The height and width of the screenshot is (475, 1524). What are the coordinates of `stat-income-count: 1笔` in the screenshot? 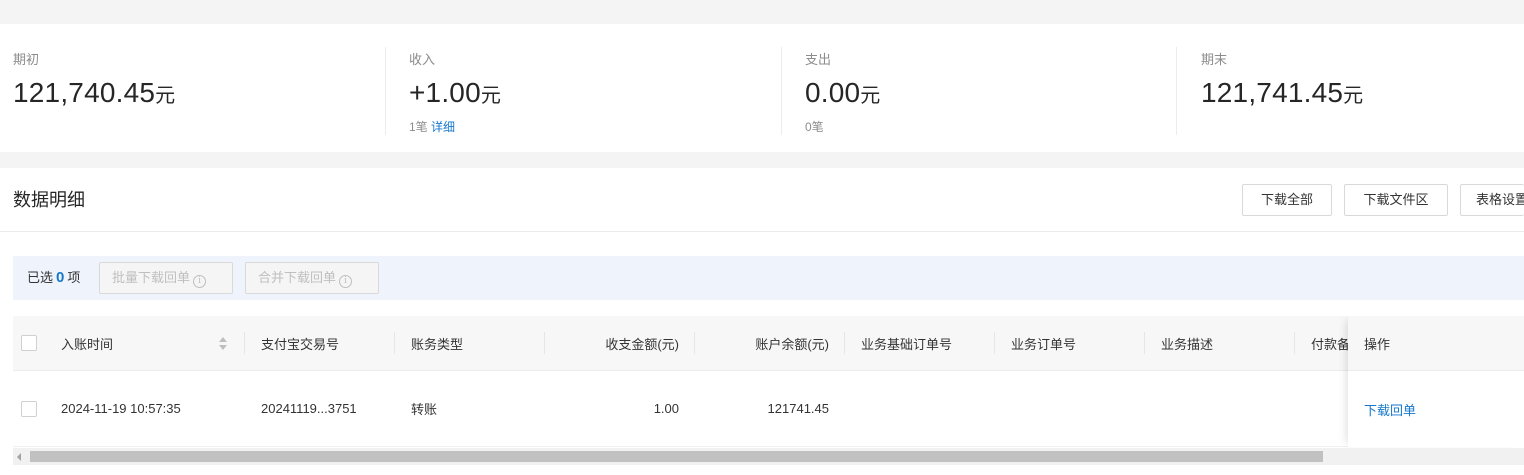 It's located at (418, 127).